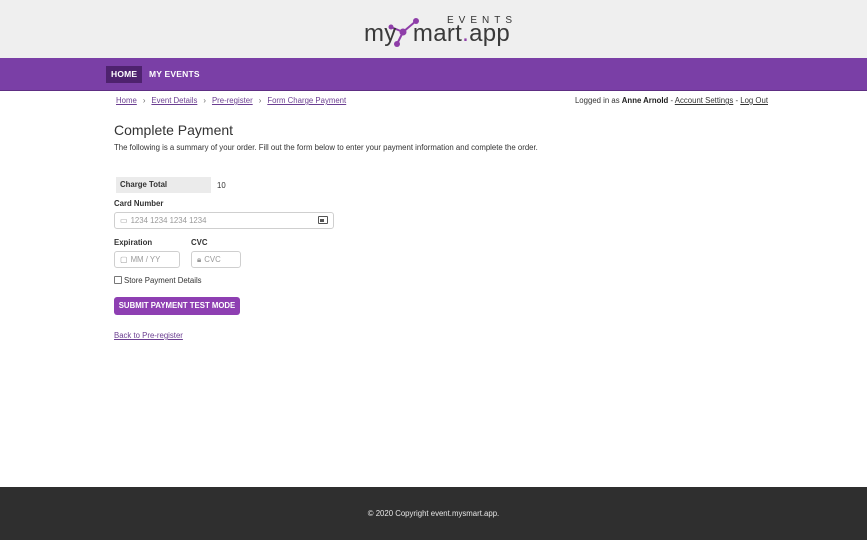 The height and width of the screenshot is (540, 867). What do you see at coordinates (168, 220) in the screenshot?
I see `card-number-placeholder: 1234 1234 1234 1234` at bounding box center [168, 220].